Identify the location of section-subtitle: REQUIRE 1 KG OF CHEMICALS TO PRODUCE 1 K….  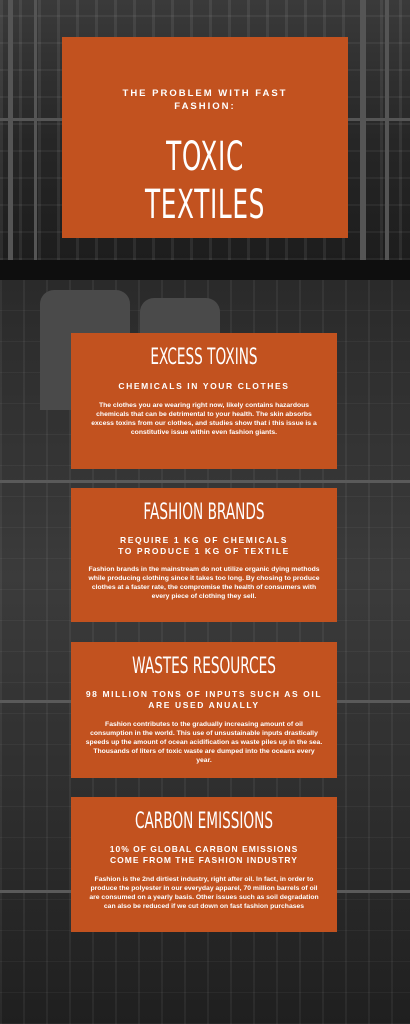
(204, 545).